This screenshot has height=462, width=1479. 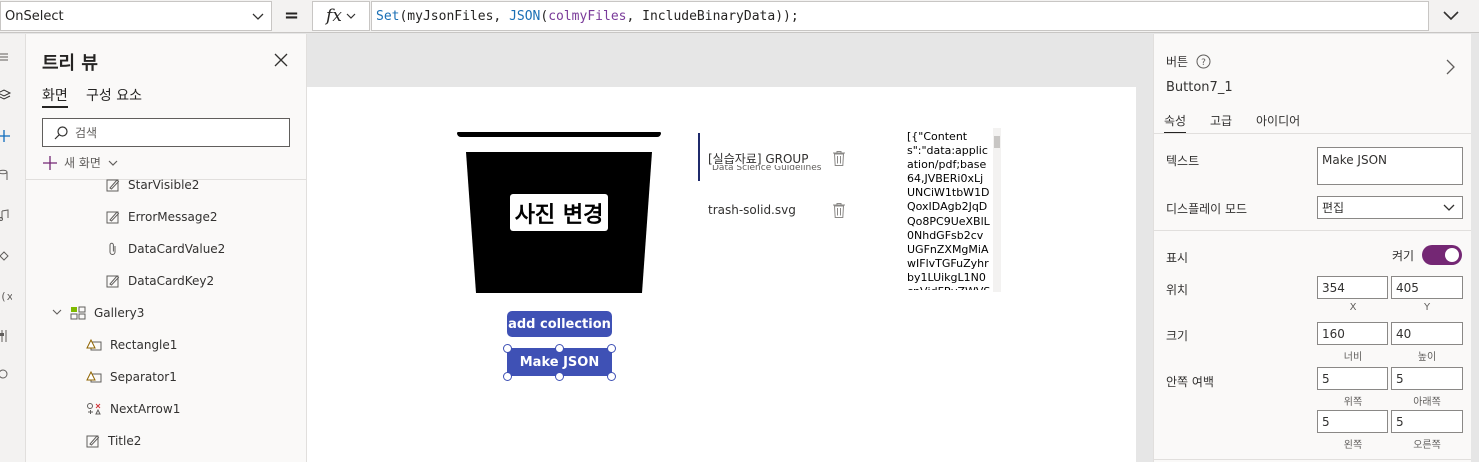 What do you see at coordinates (6, 60) in the screenshot?
I see `hamburger-icon` at bounding box center [6, 60].